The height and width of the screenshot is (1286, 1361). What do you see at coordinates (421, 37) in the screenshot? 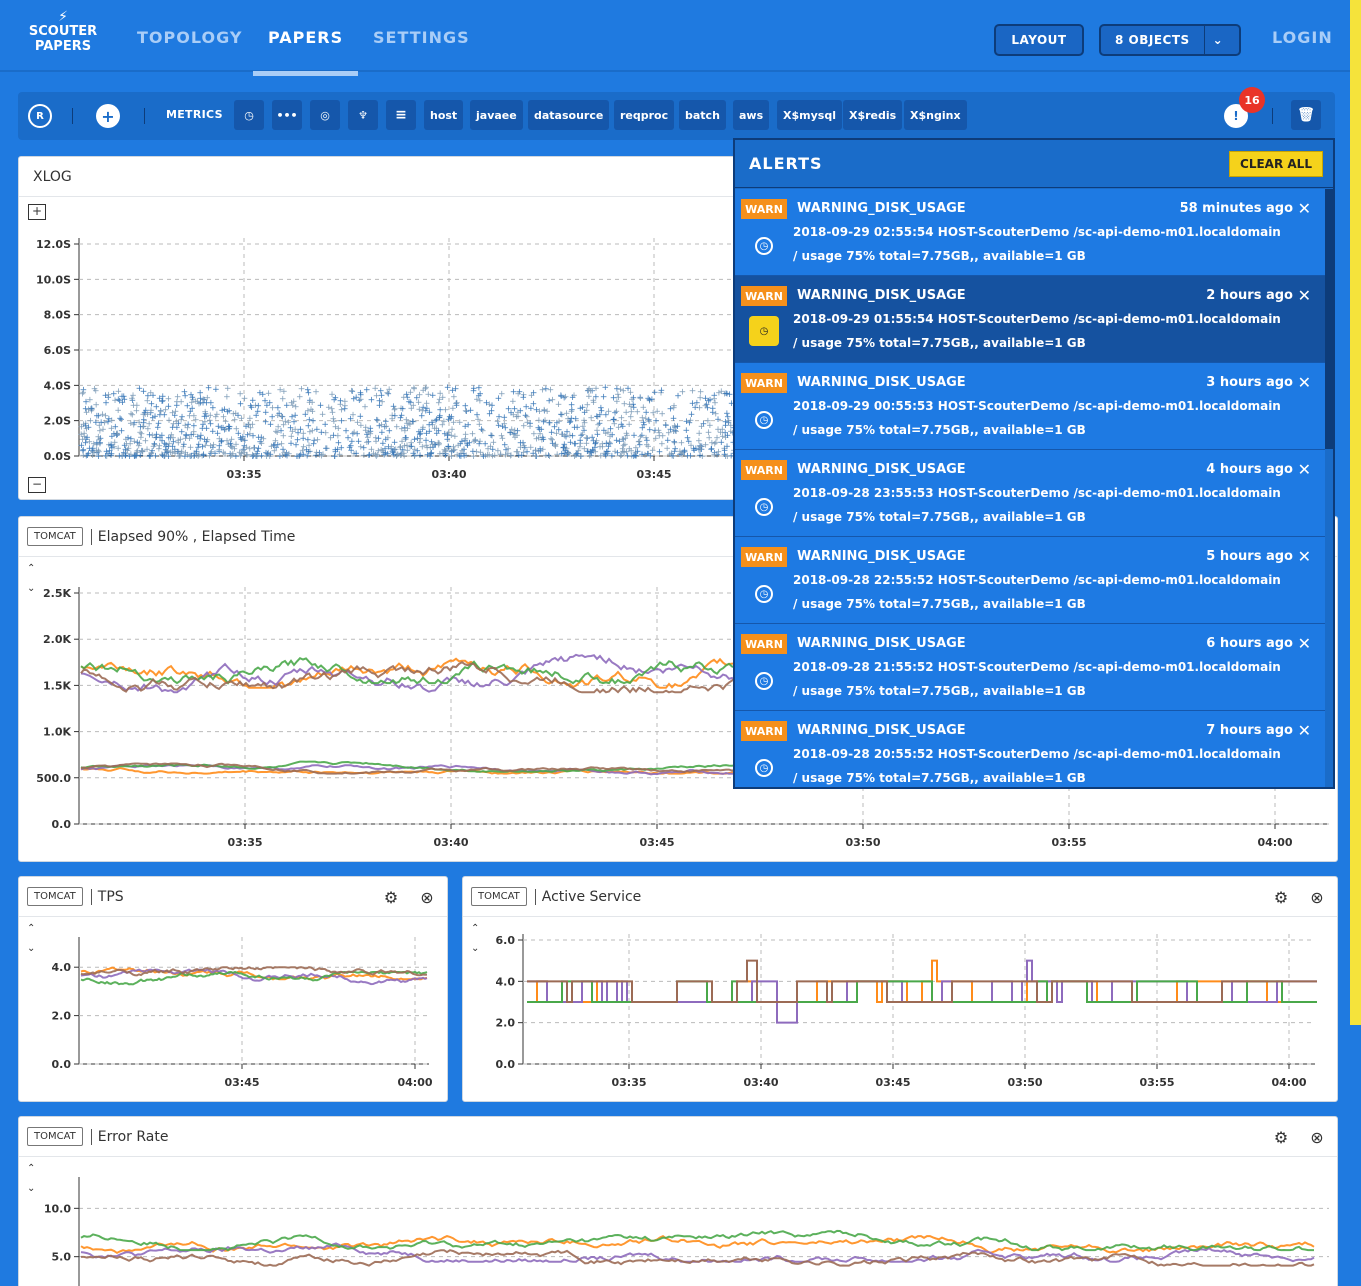
I see `nav-settings: SETTINGS` at bounding box center [421, 37].